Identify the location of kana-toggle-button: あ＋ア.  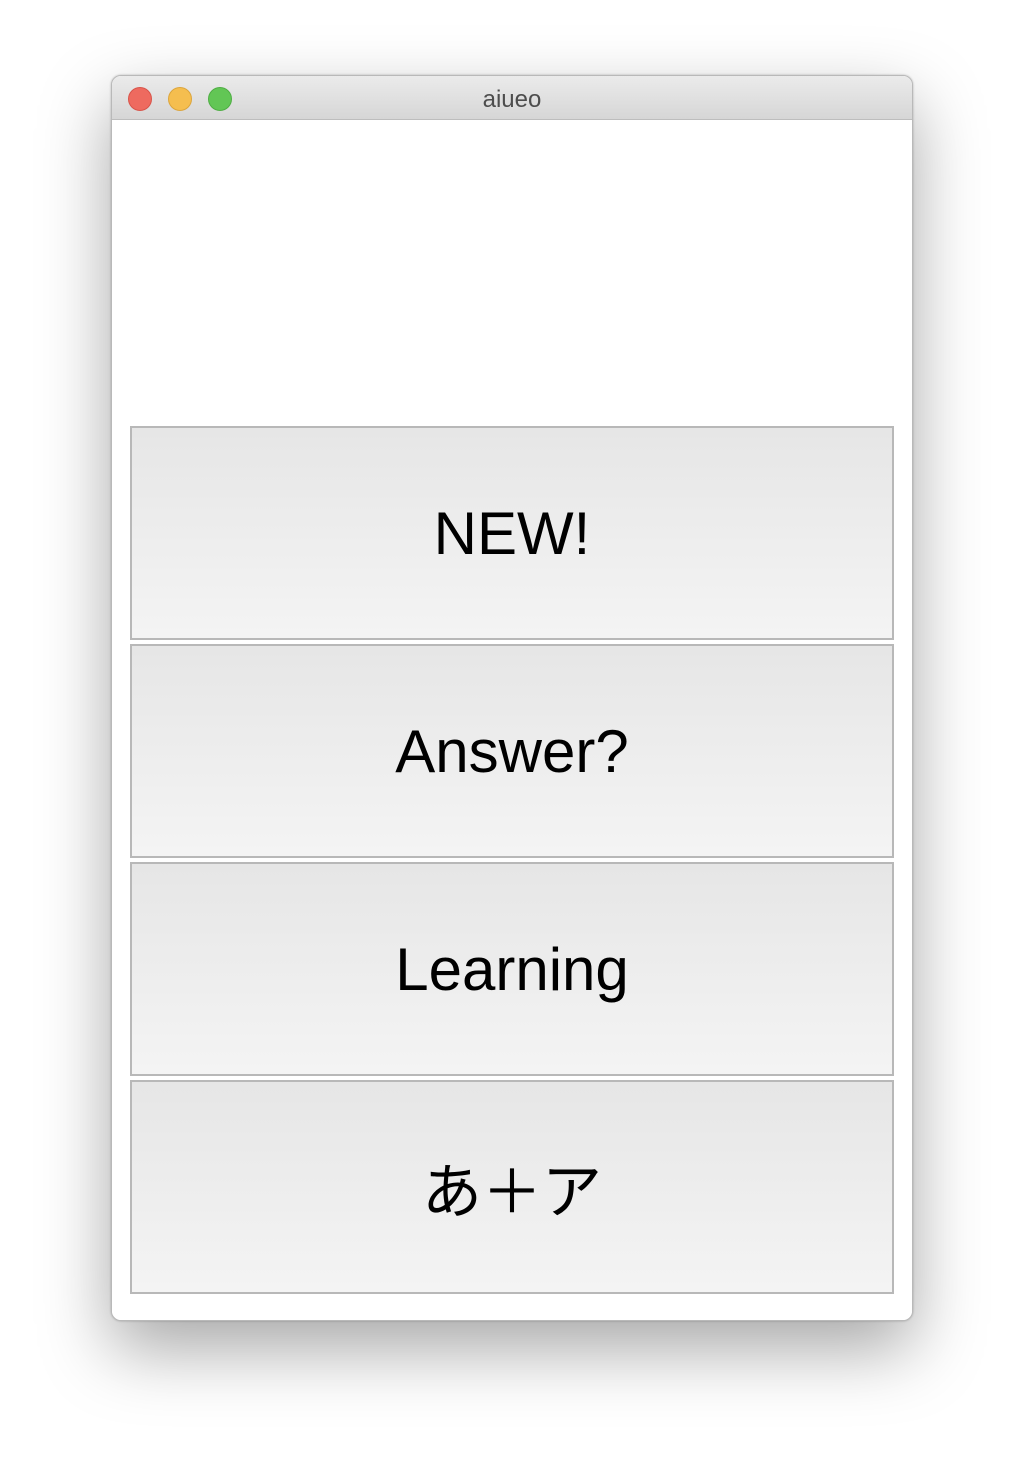
(512, 1187).